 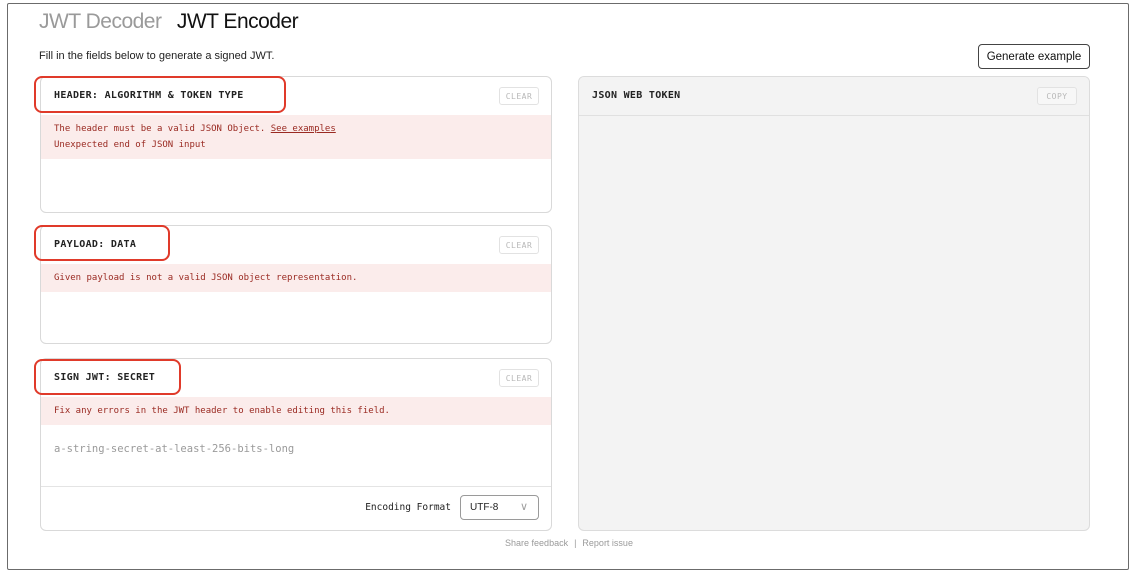 What do you see at coordinates (408, 507) in the screenshot?
I see `encoding-format-label: Encoding Format` at bounding box center [408, 507].